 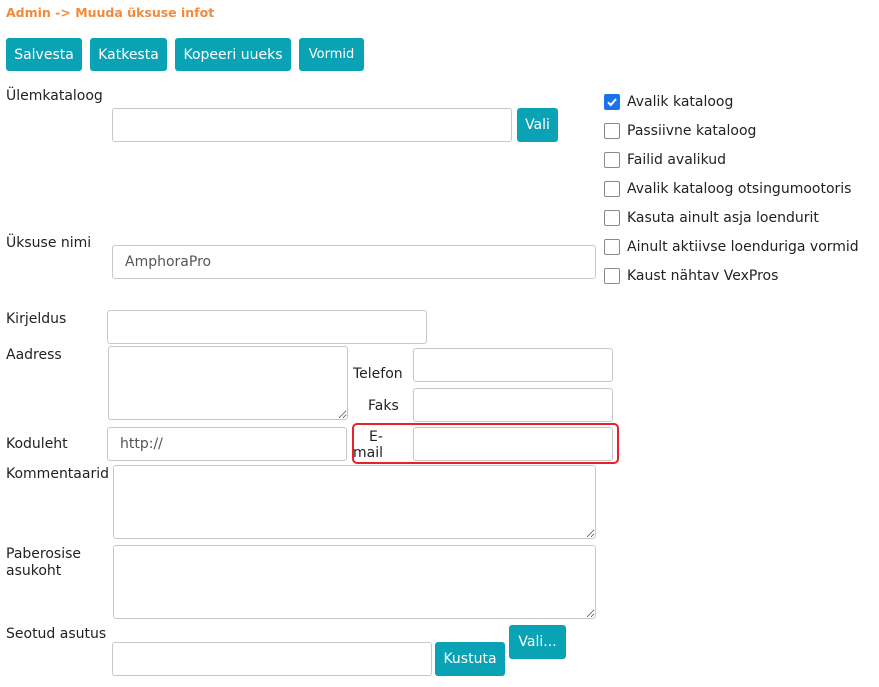 I want to click on homepage-label: Koduleht, so click(x=37, y=444).